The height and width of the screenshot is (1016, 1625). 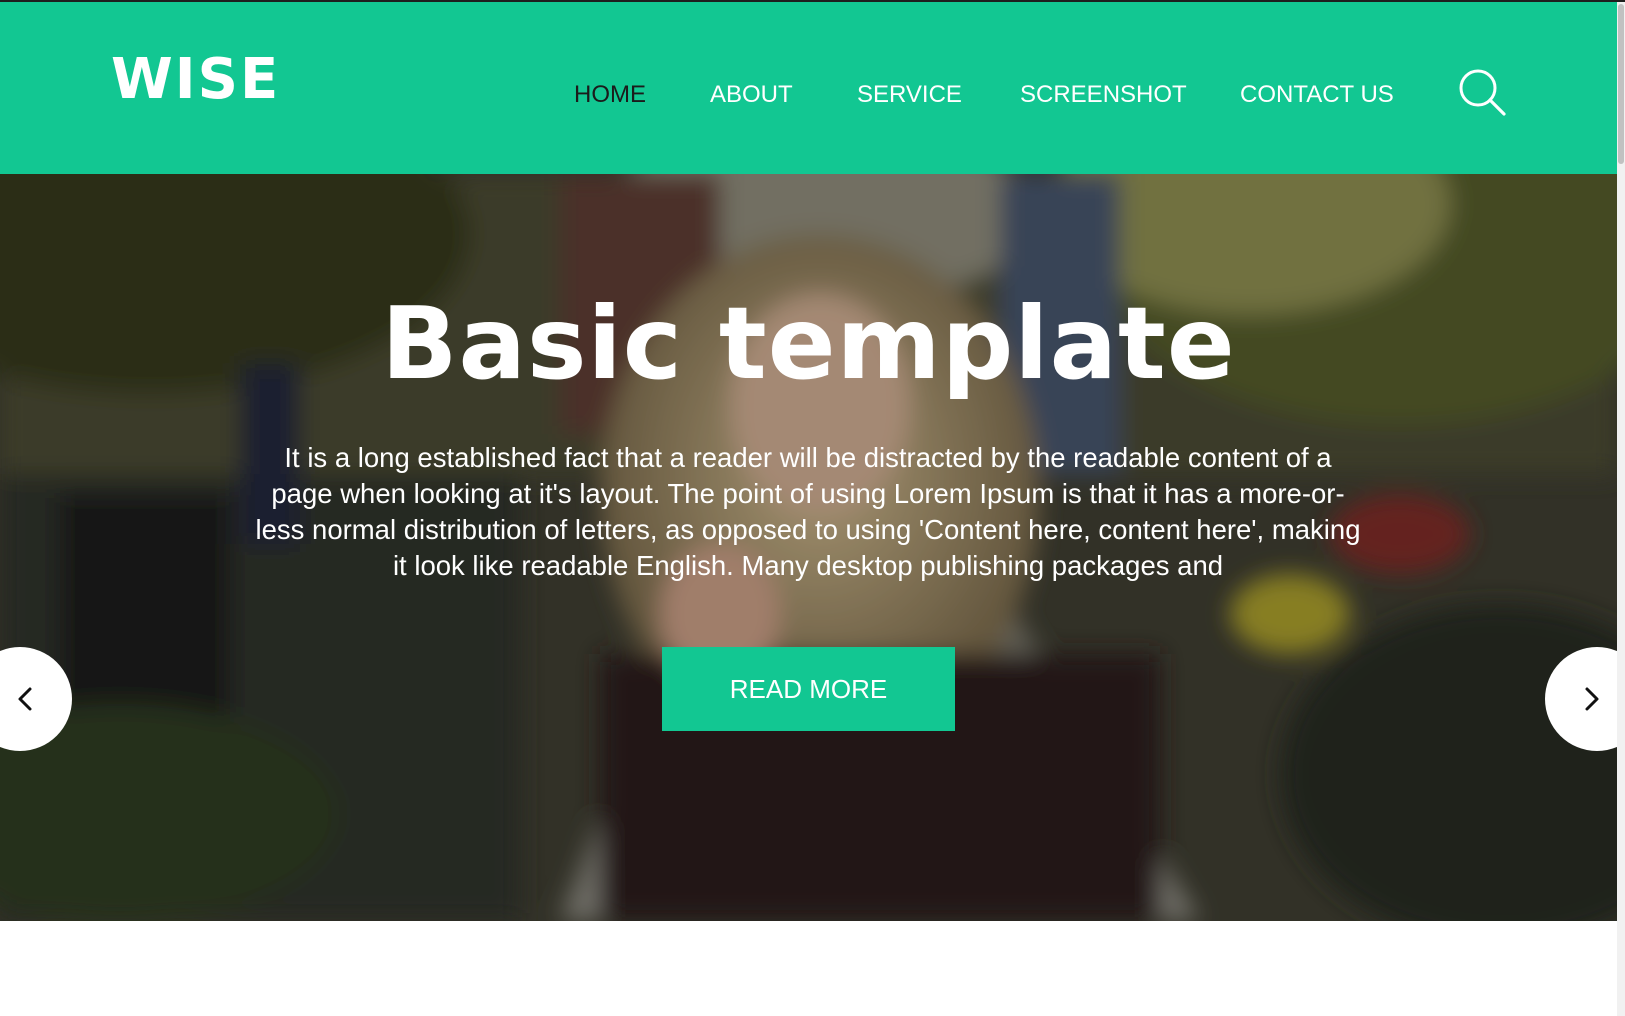 I want to click on search-icon, so click(x=1482, y=92).